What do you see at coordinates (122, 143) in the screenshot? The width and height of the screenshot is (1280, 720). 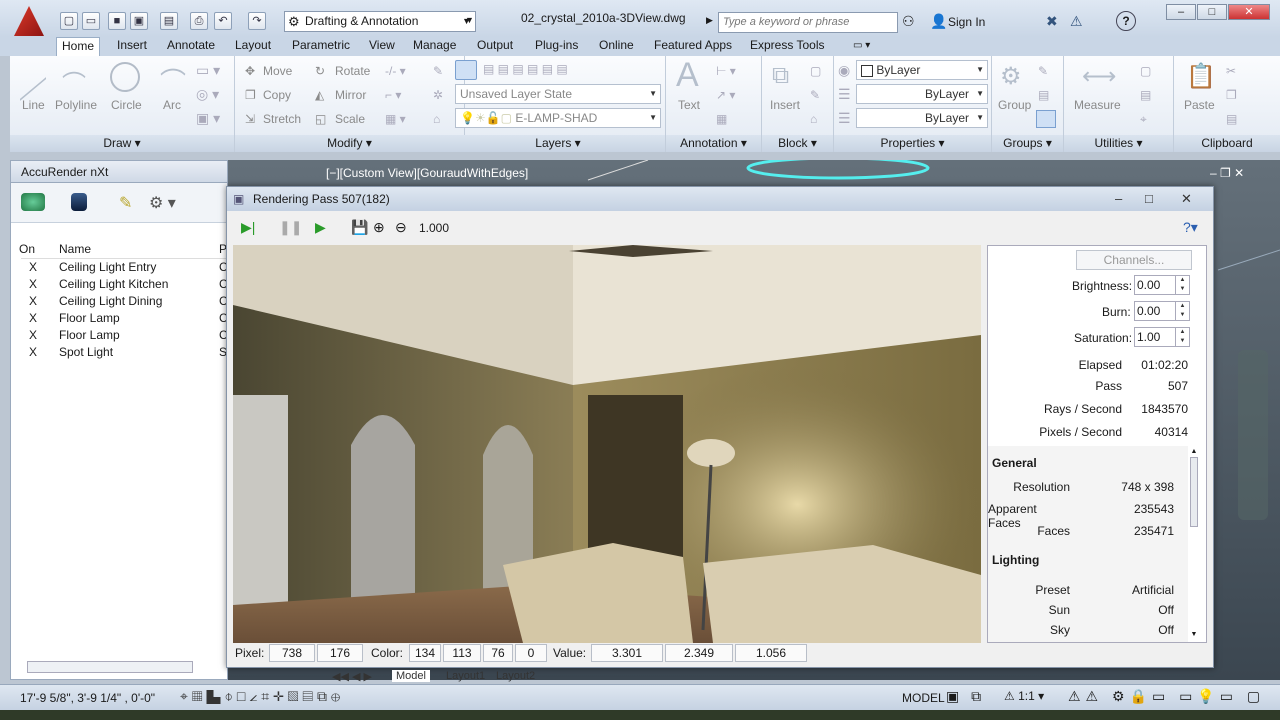 I see `draw-panel-label: Draw ▾` at bounding box center [122, 143].